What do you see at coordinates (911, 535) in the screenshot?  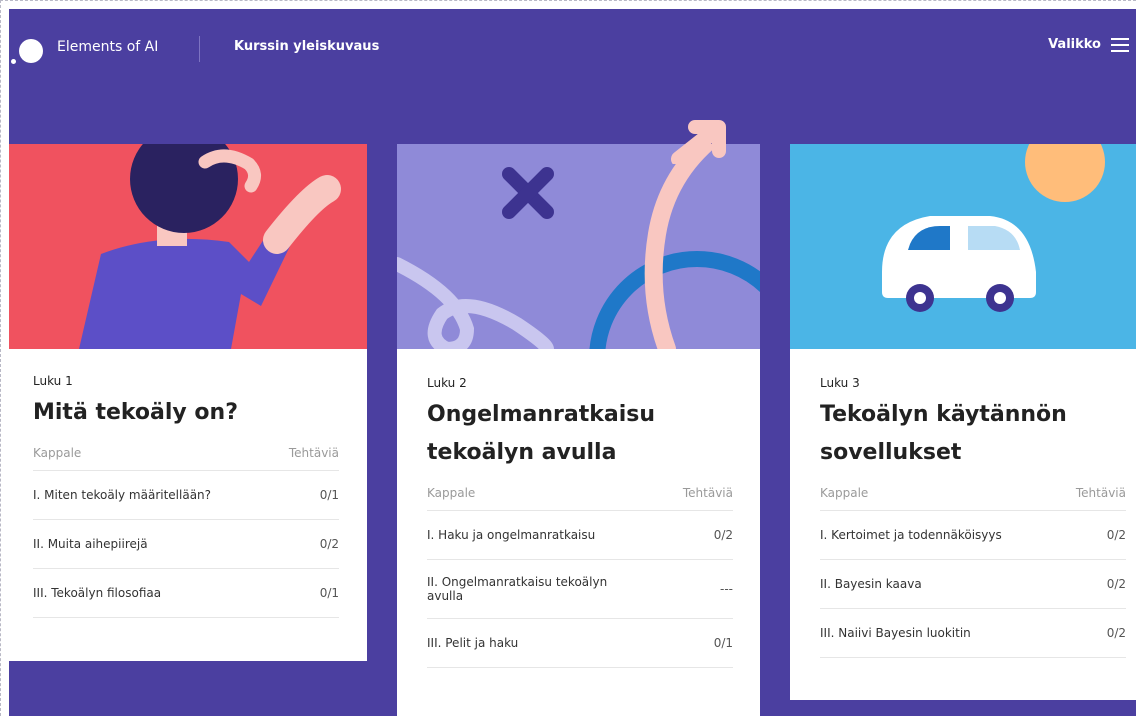 I see `section-title: I. Kertoimet ja todennäköisyys` at bounding box center [911, 535].